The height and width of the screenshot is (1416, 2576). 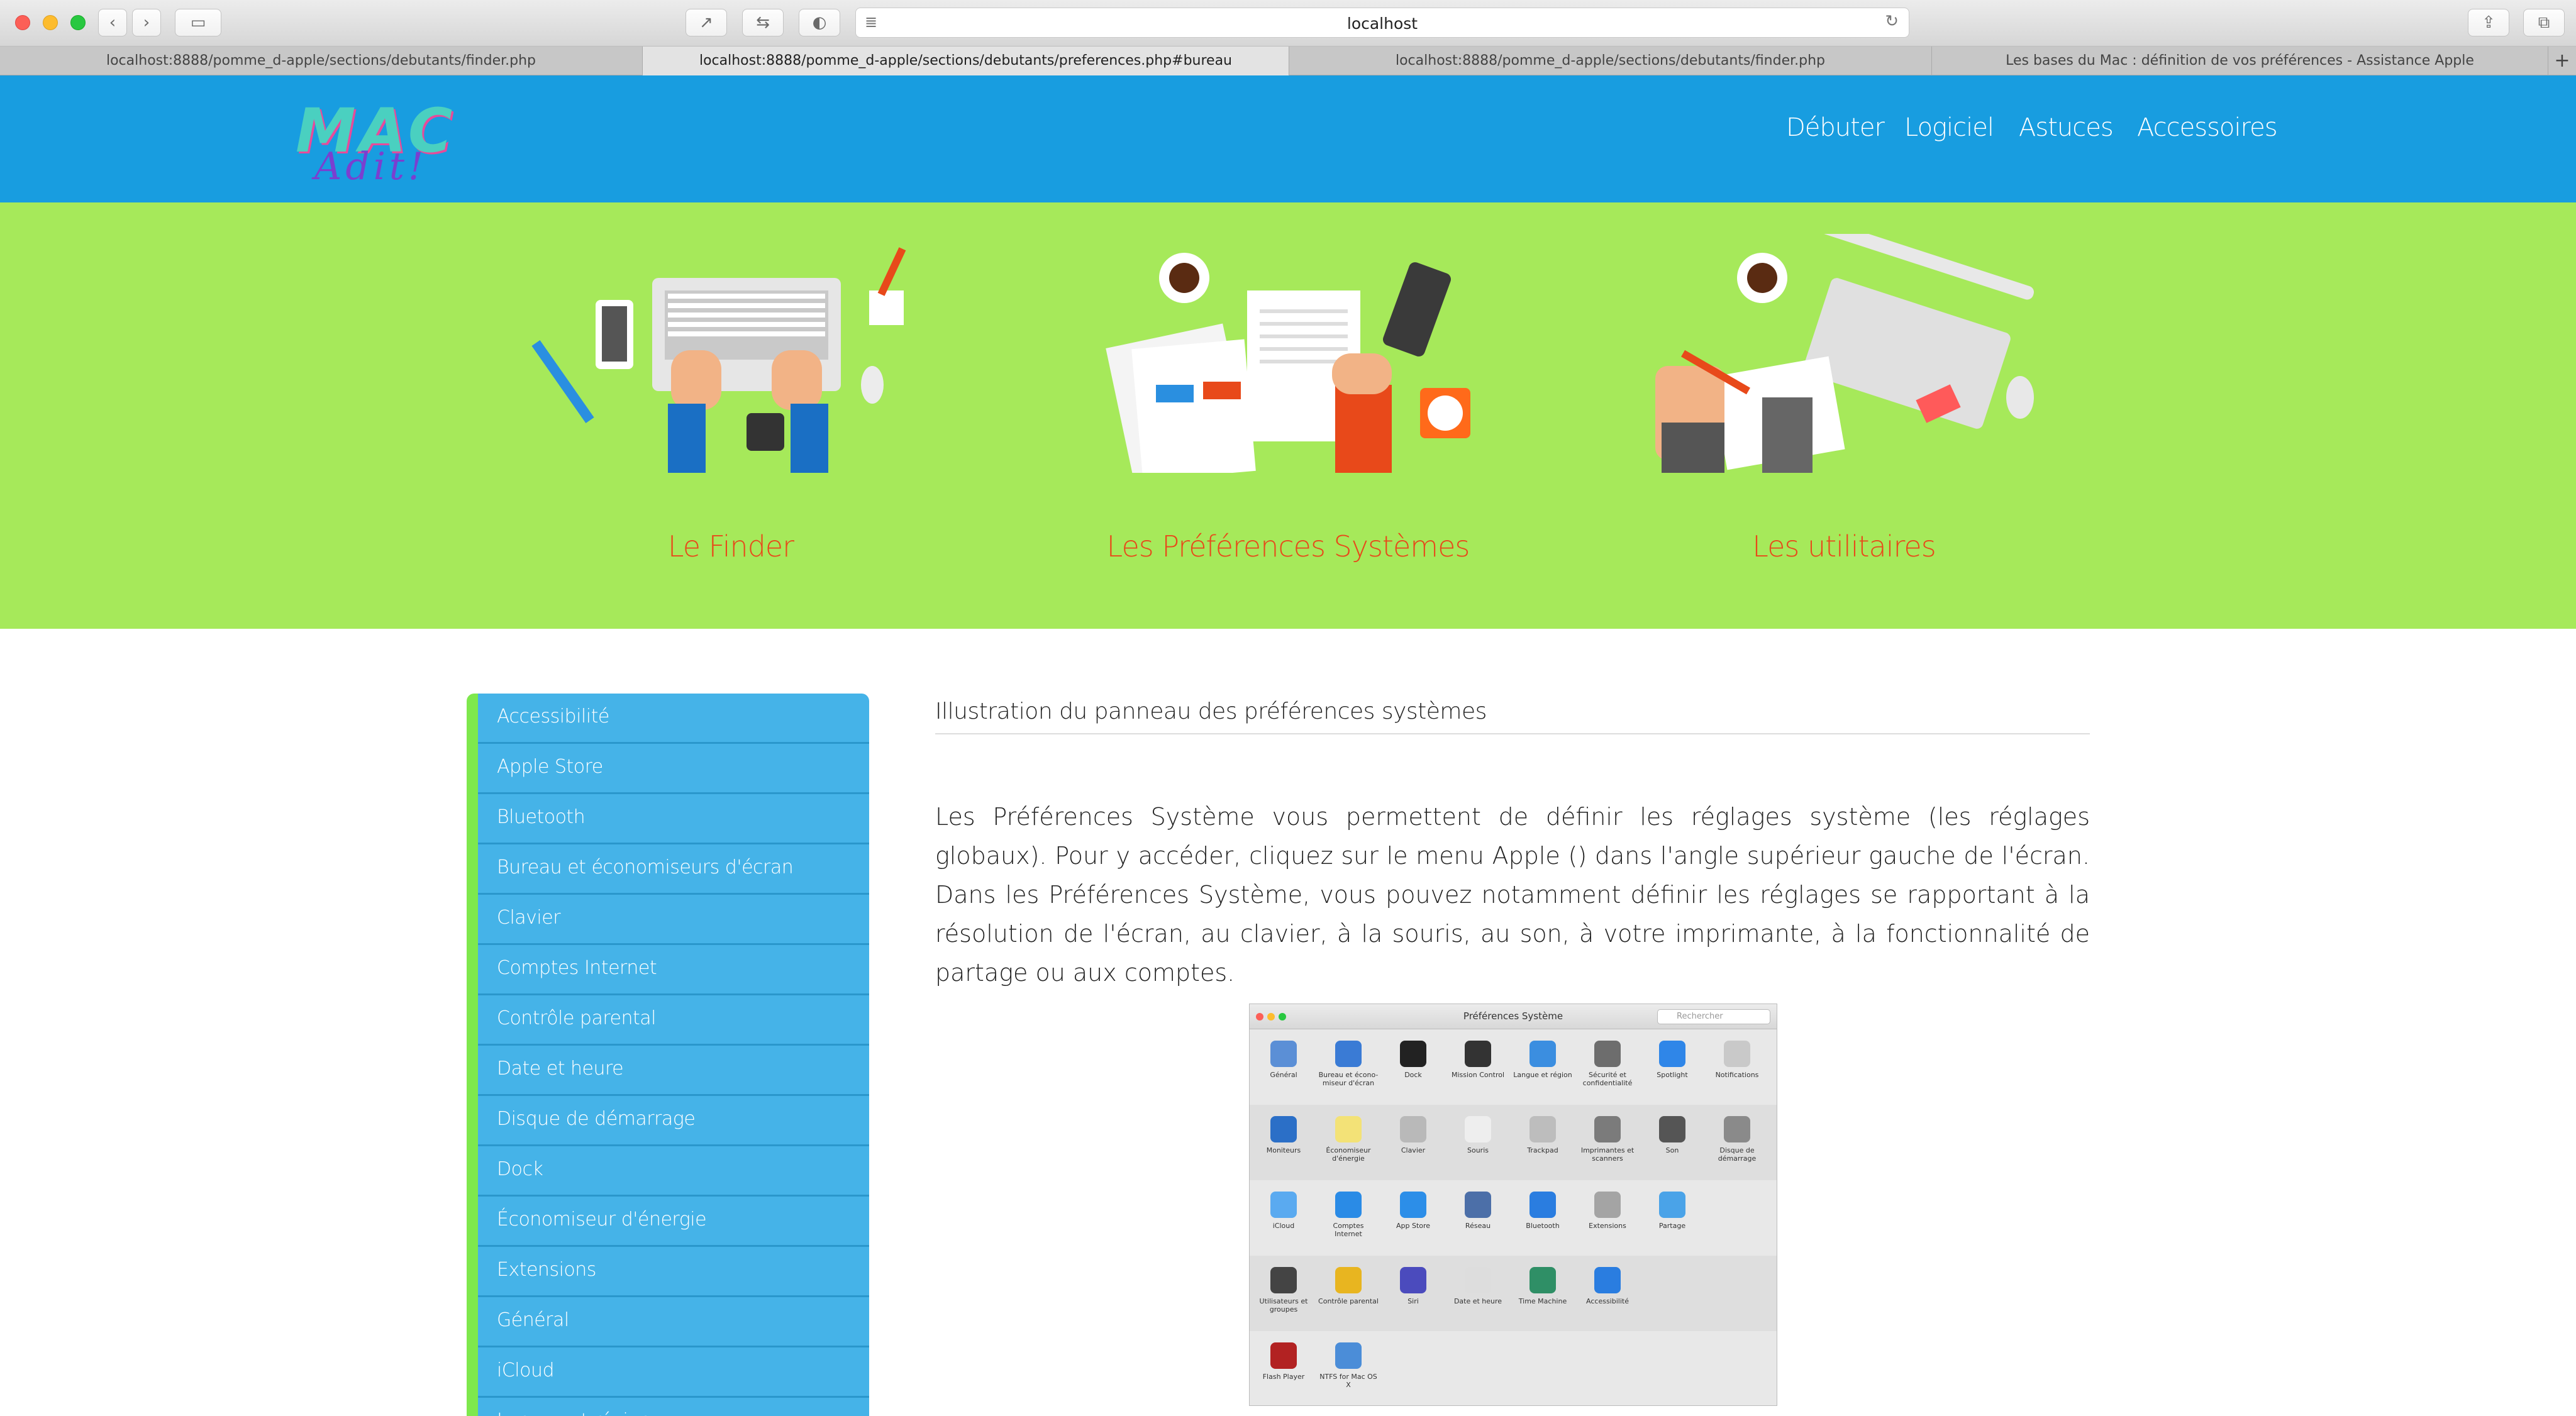 I want to click on extension-button-2: ⇆, so click(x=763, y=22).